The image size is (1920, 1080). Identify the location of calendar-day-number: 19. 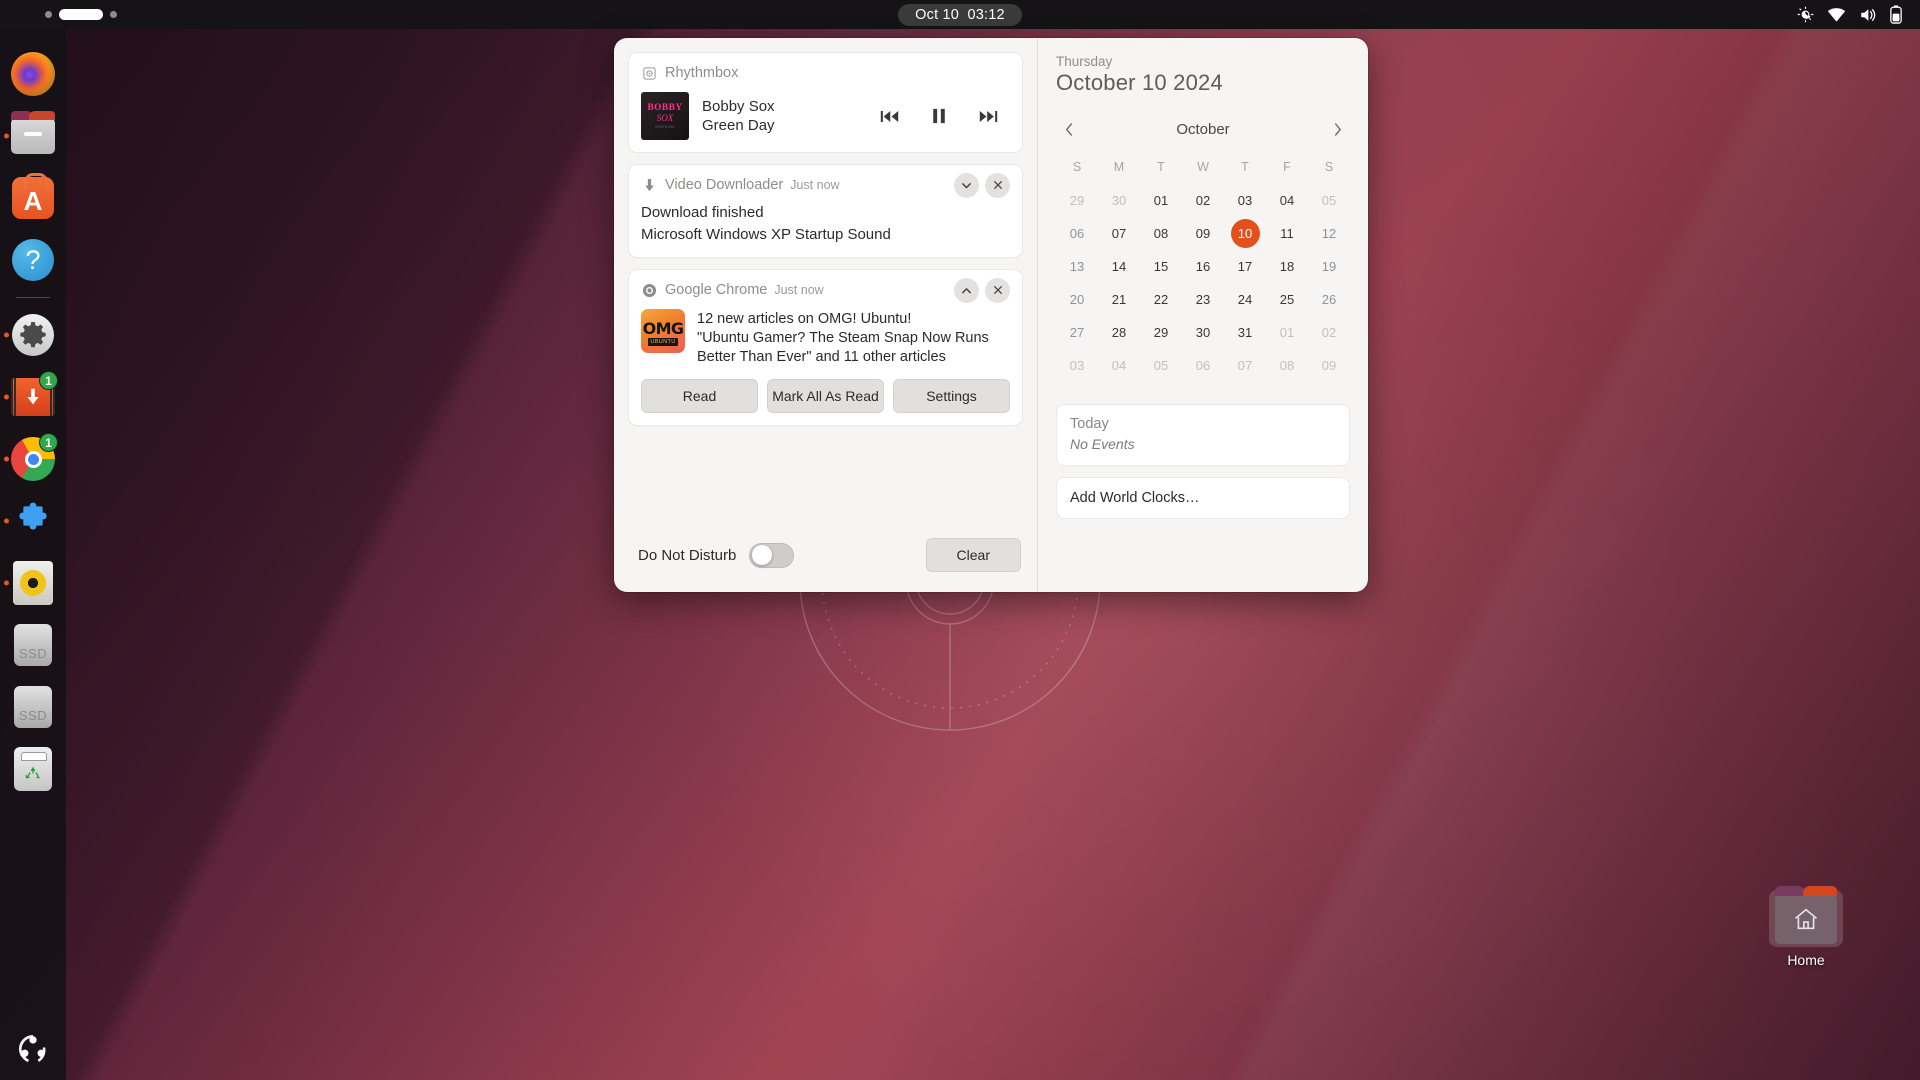
(1329, 266).